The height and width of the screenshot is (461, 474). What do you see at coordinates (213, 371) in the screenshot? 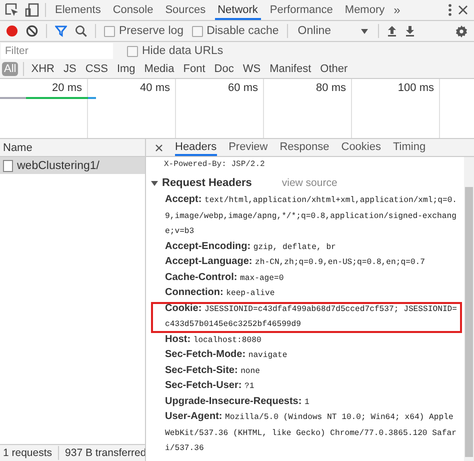
I see `header-line: Sec-Fetch-Site: none` at bounding box center [213, 371].